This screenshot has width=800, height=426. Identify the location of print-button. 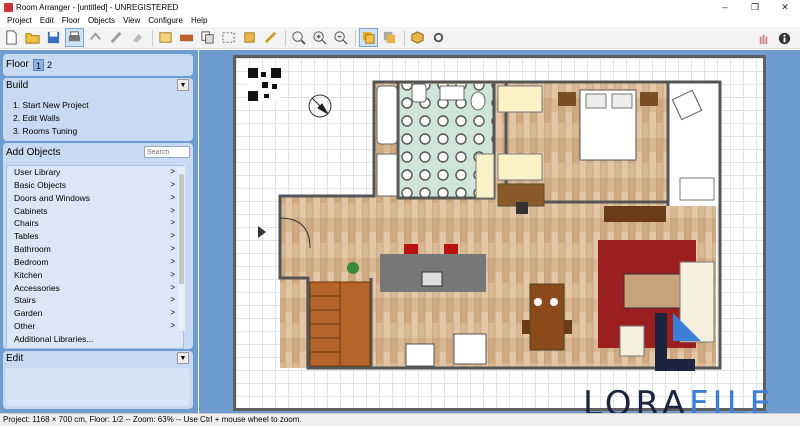
(74, 37).